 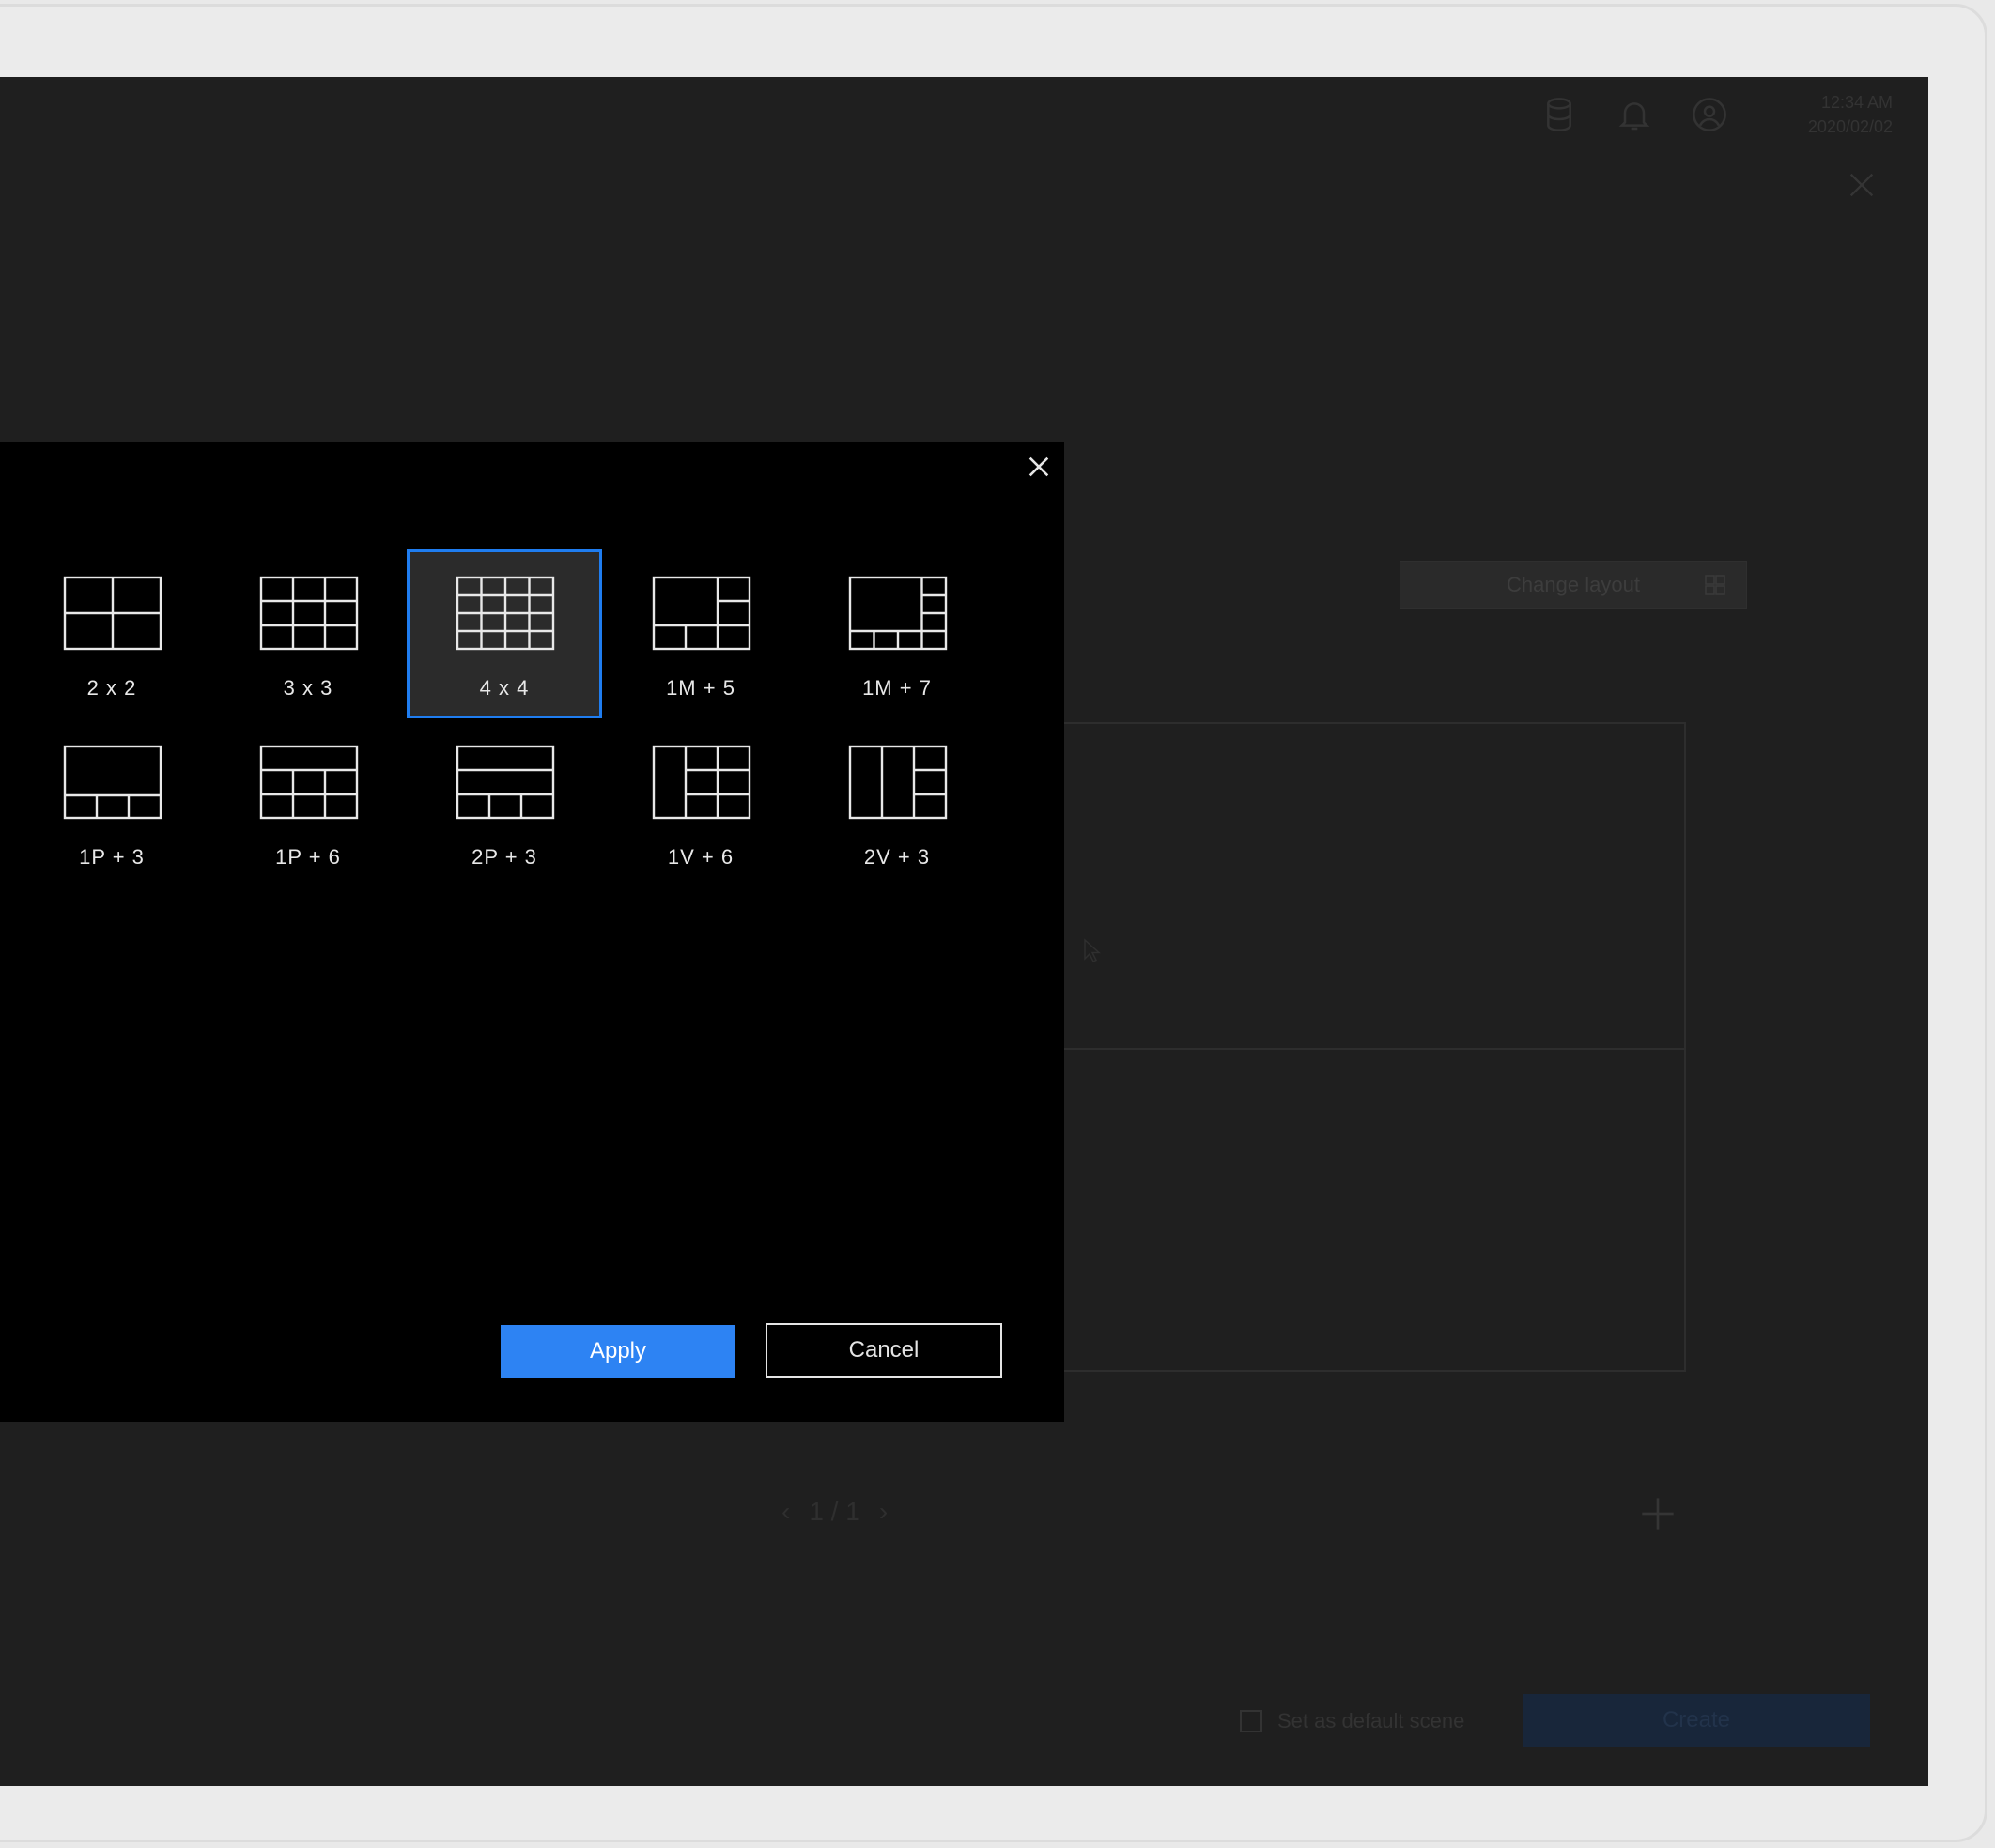 What do you see at coordinates (834, 1511) in the screenshot?
I see `pager-text: 1 / 1` at bounding box center [834, 1511].